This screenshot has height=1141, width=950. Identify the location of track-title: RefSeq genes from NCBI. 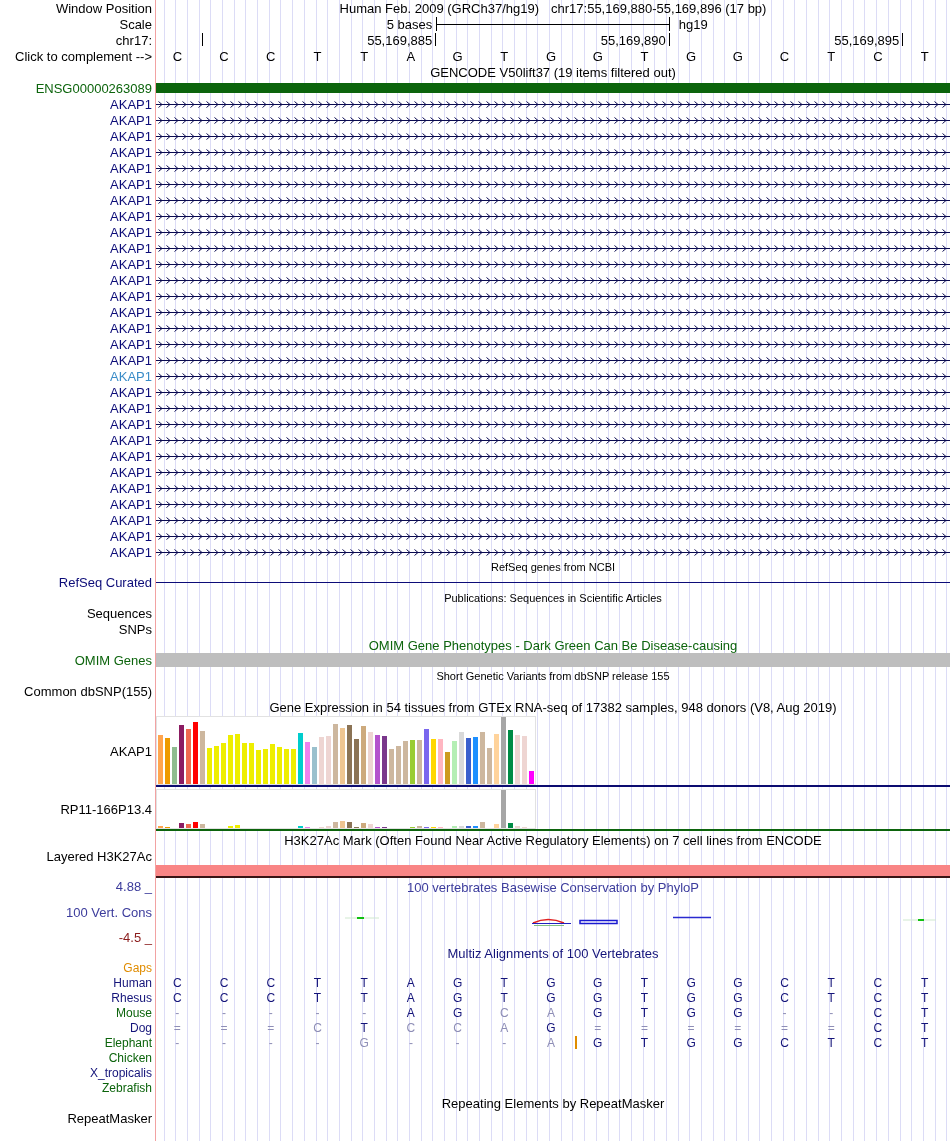
(553, 567).